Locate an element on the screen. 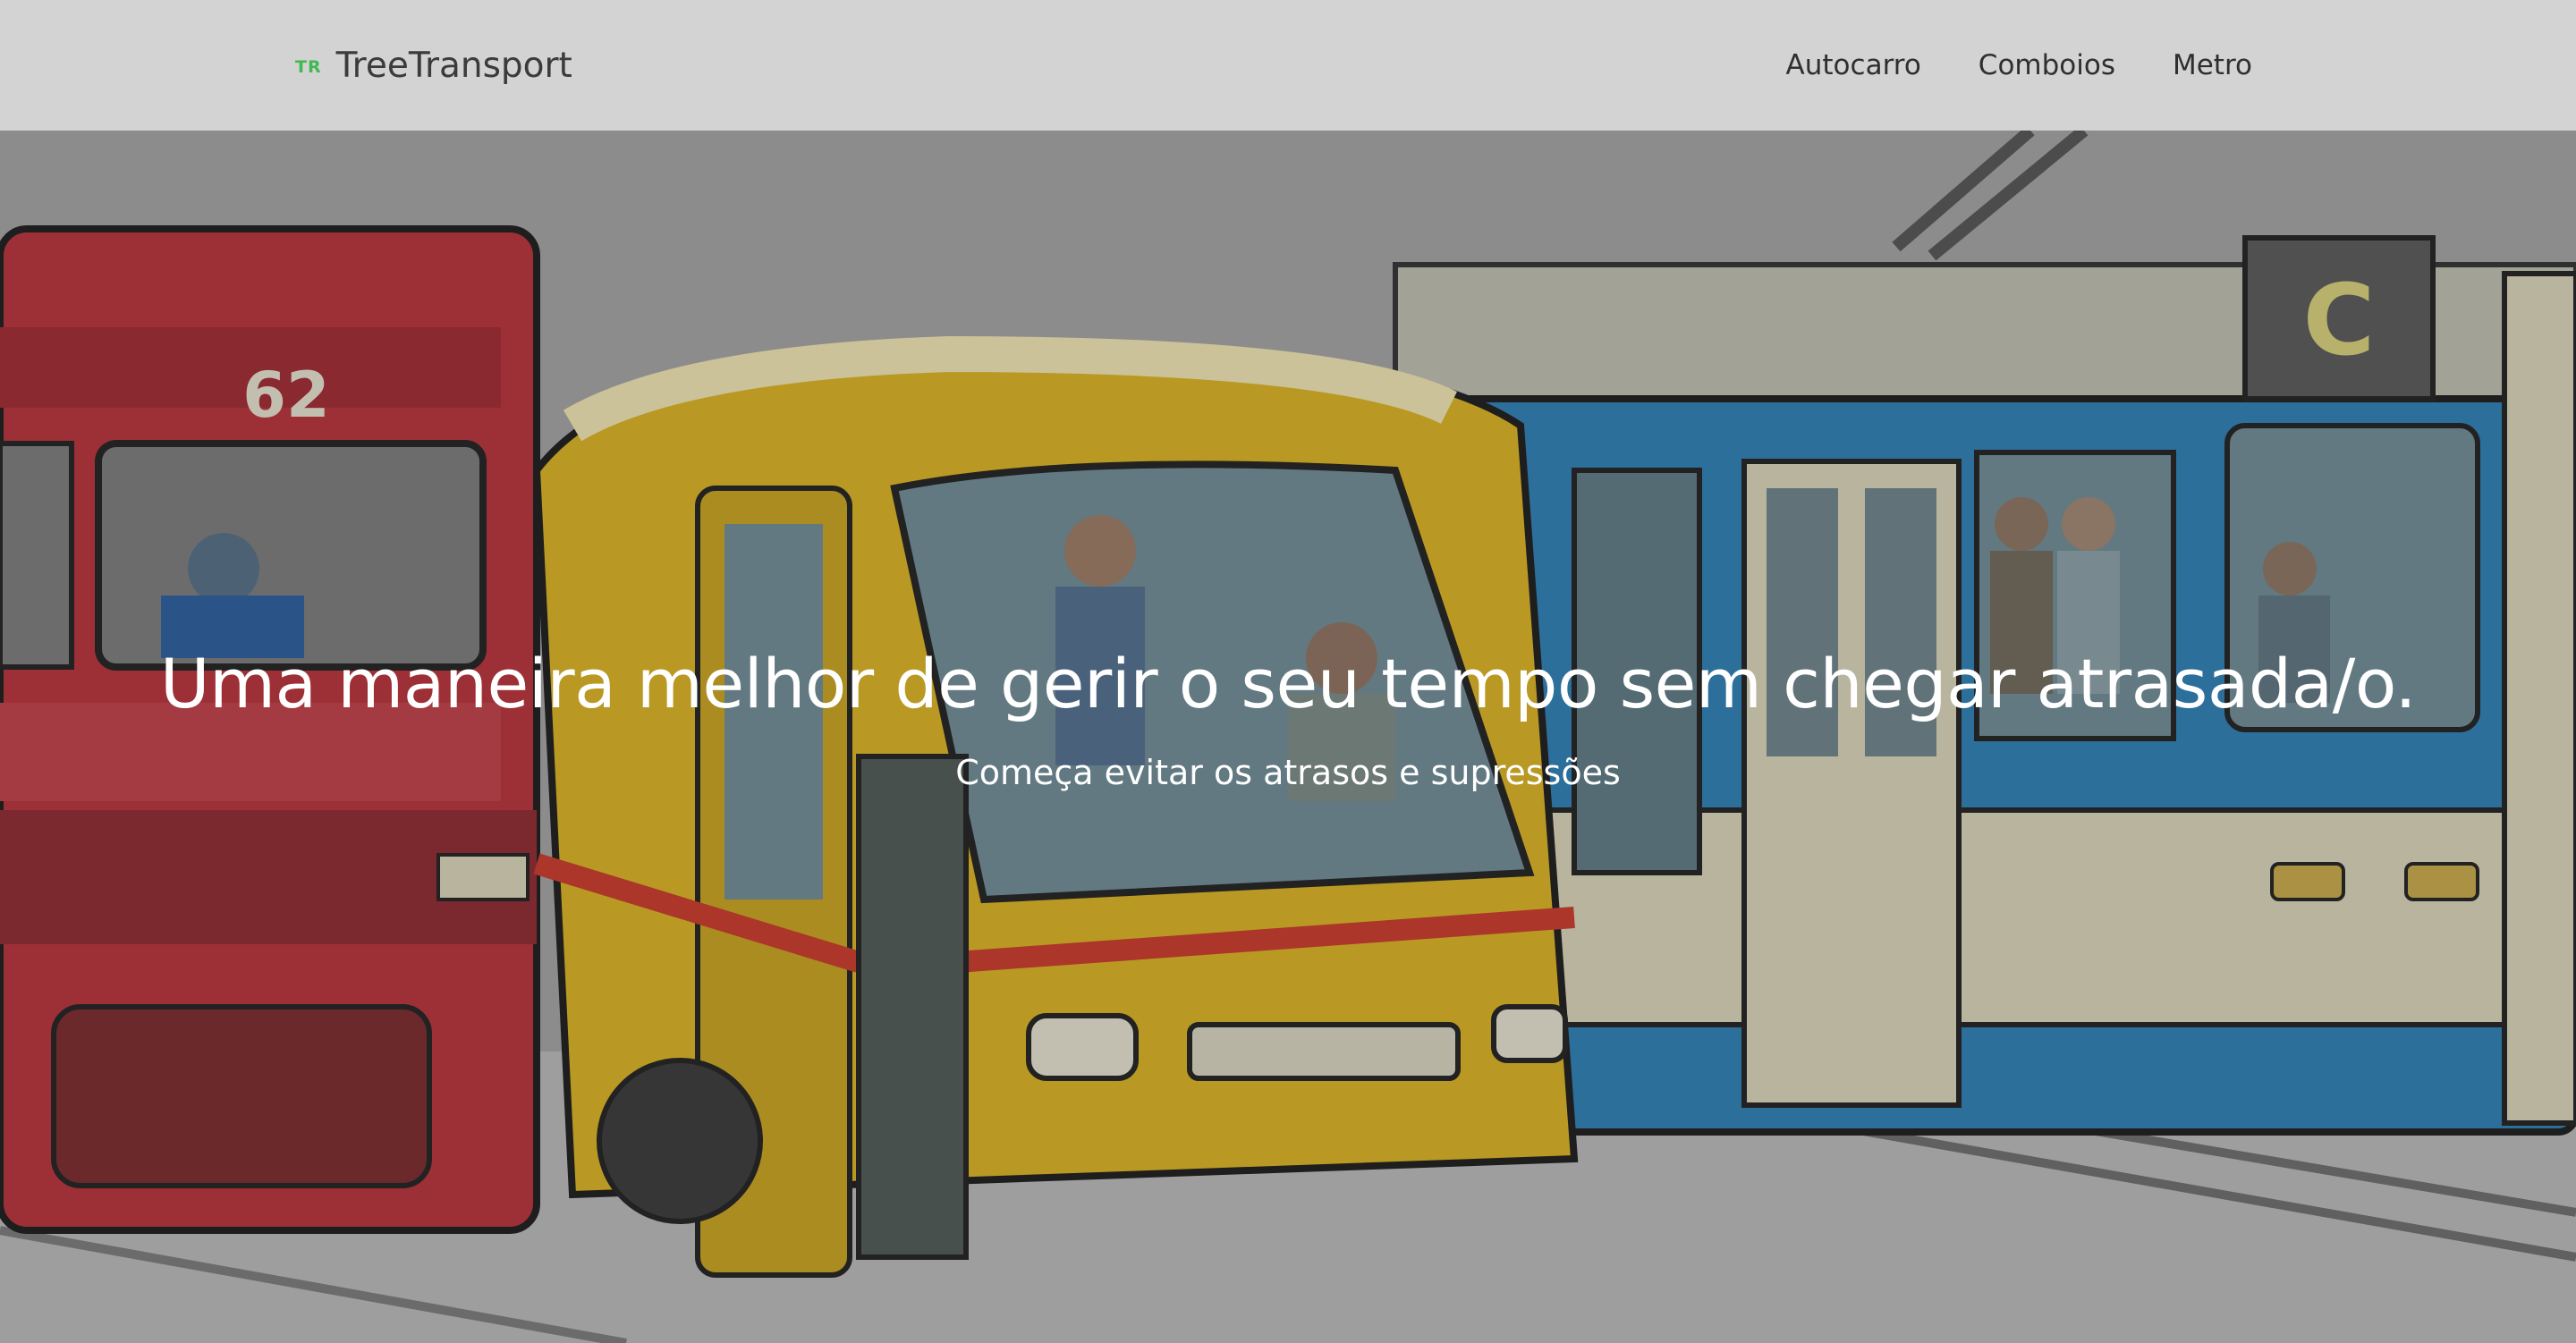 The height and width of the screenshot is (1343, 2576). nav-link-comboios: Comboios is located at coordinates (2047, 65).